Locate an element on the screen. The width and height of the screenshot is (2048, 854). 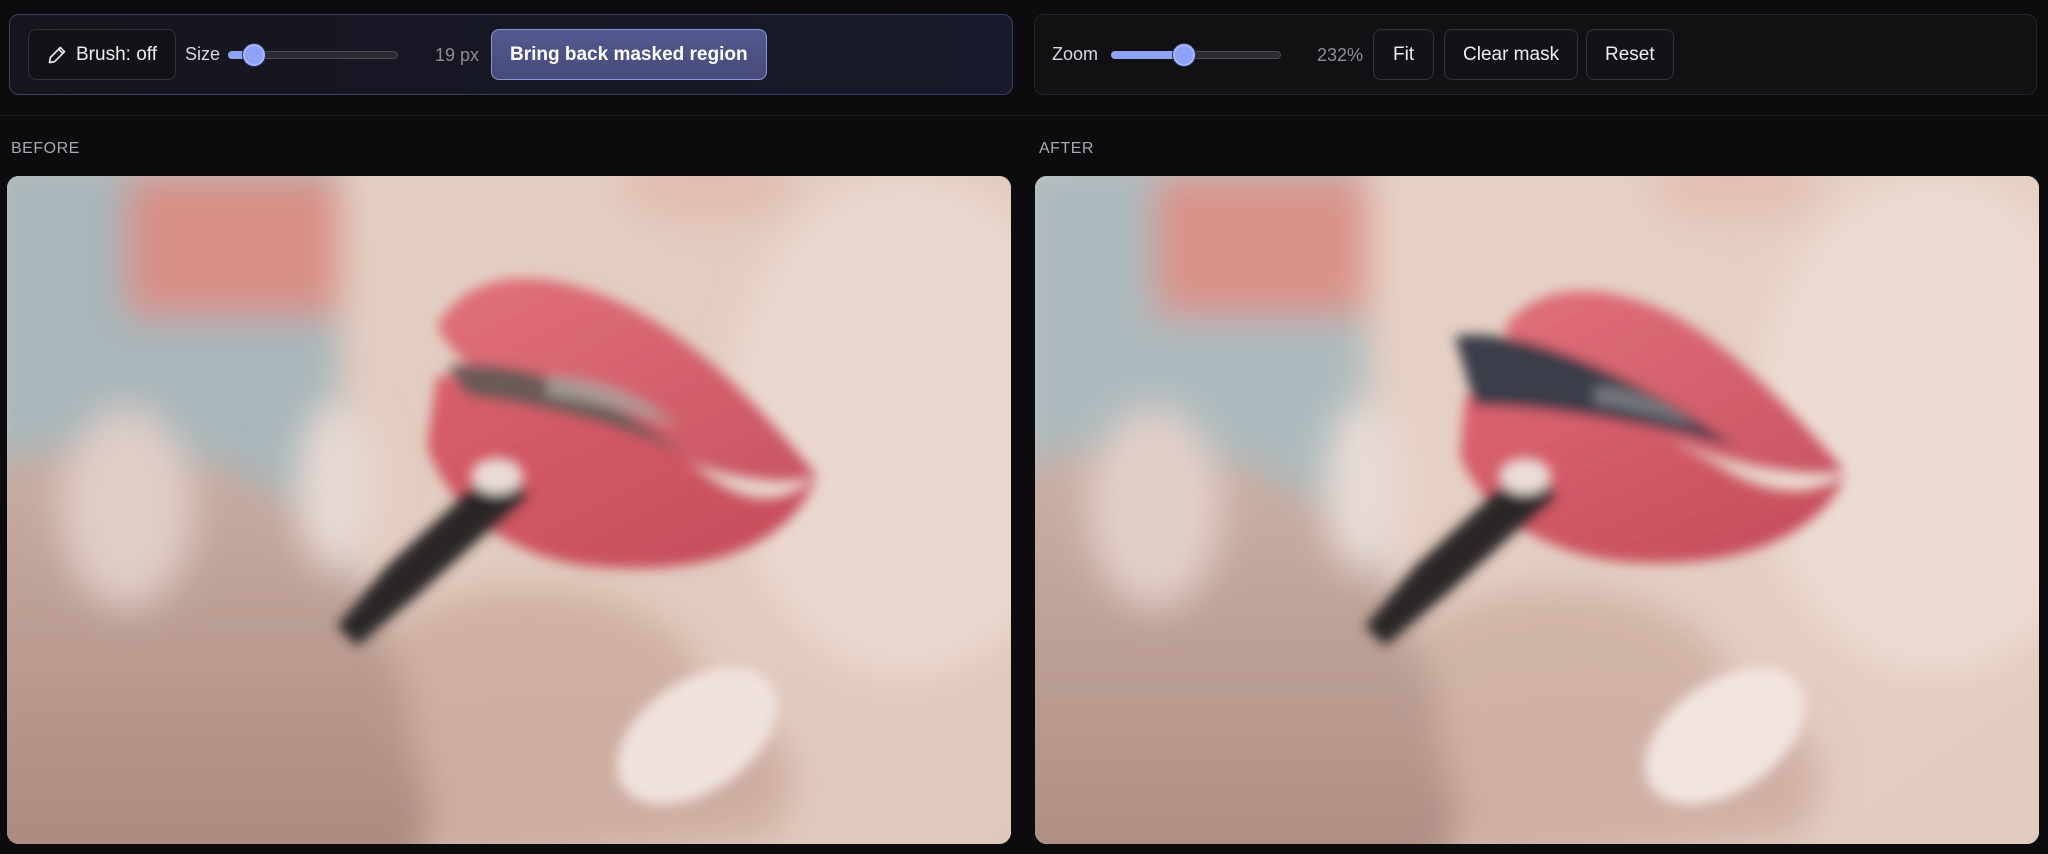
fit-button: Fit is located at coordinates (1404, 54).